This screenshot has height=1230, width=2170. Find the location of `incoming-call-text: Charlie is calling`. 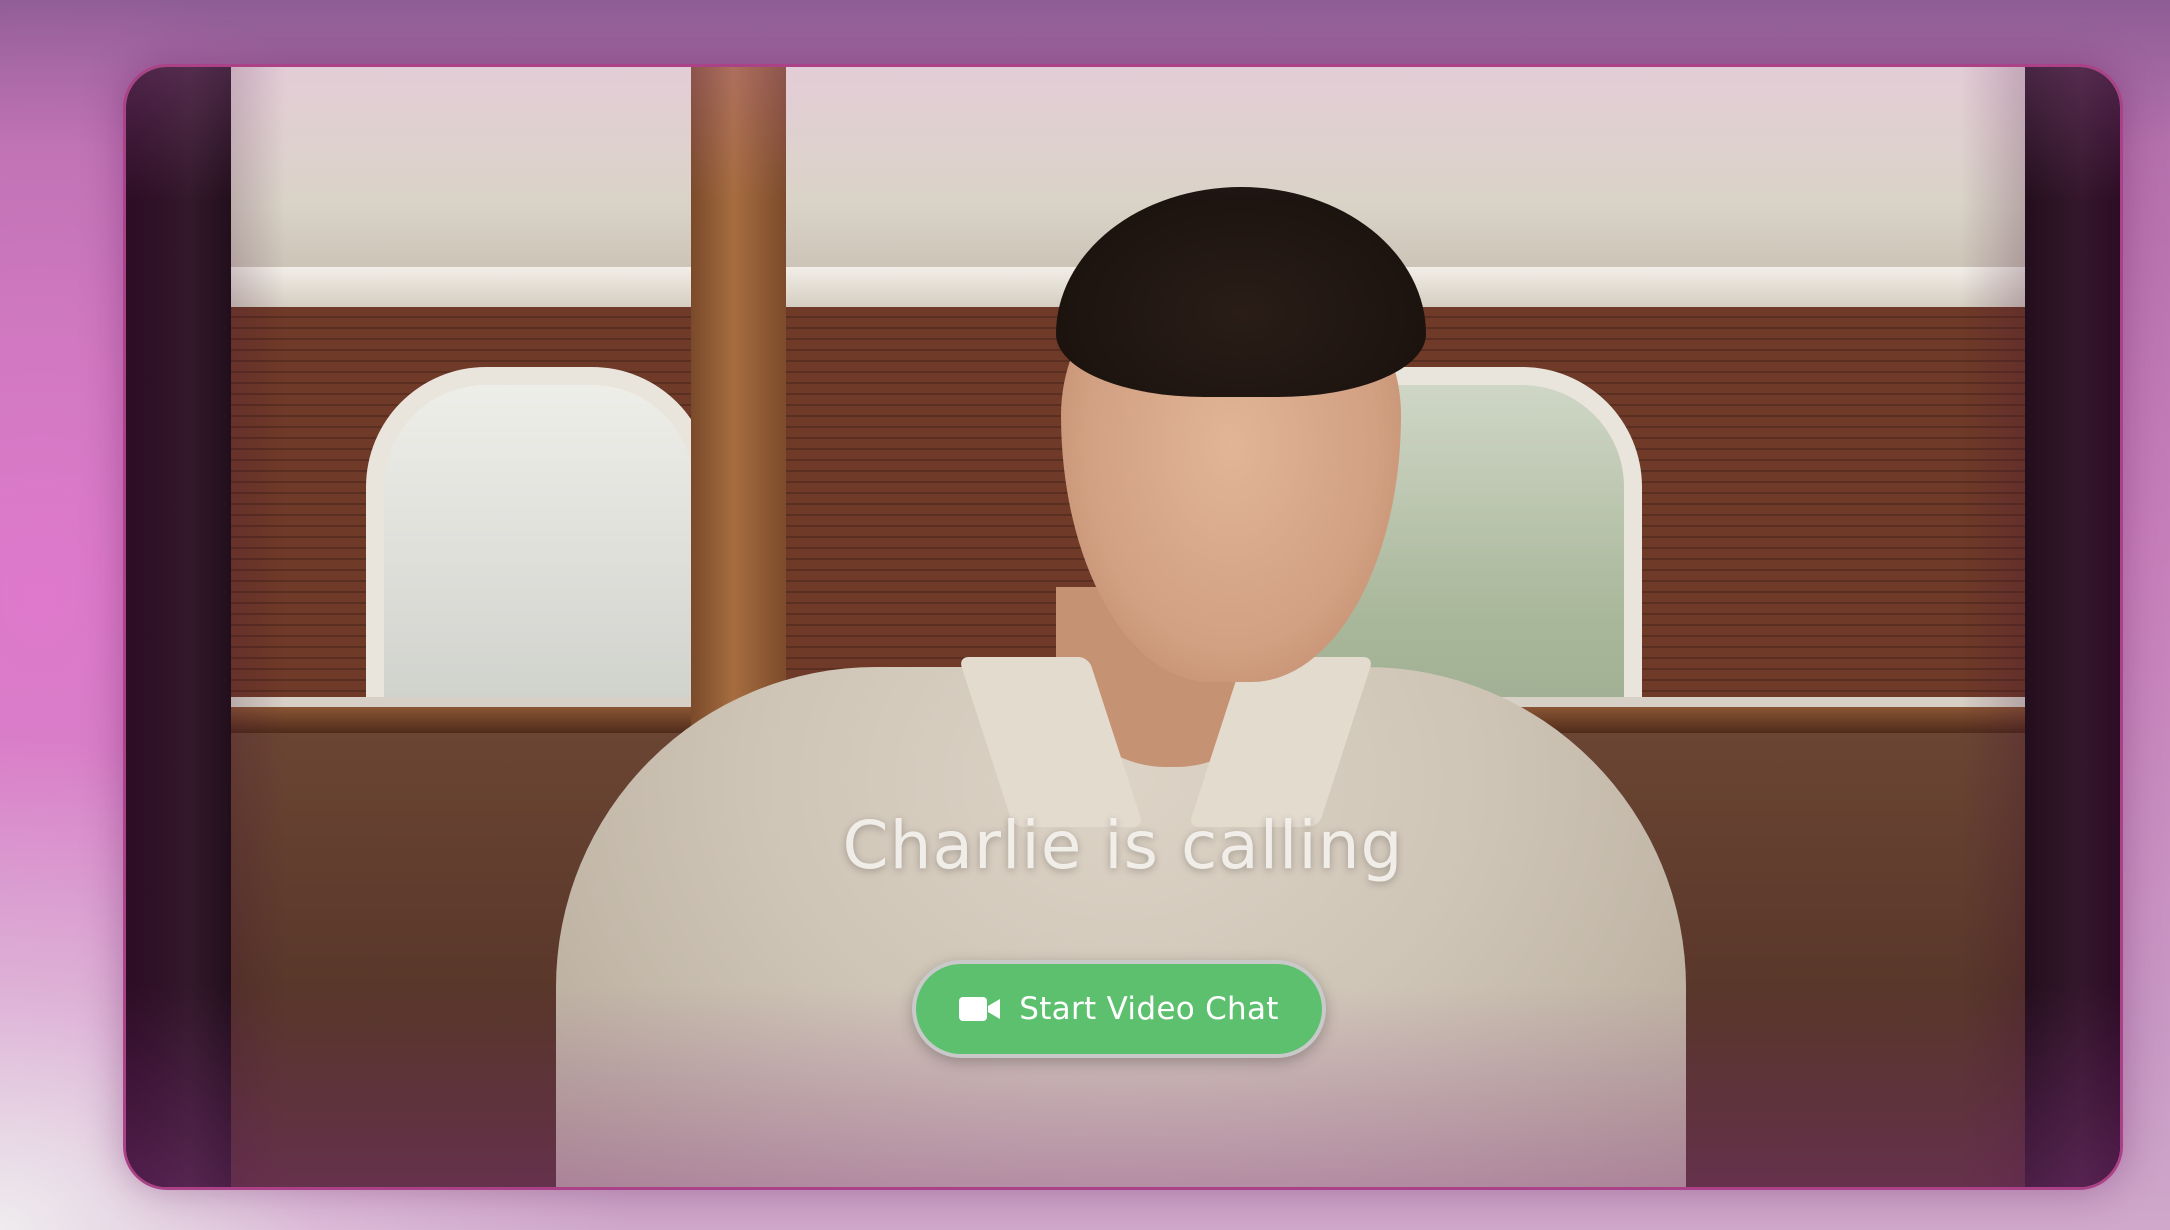

incoming-call-text: Charlie is calling is located at coordinates (1123, 845).